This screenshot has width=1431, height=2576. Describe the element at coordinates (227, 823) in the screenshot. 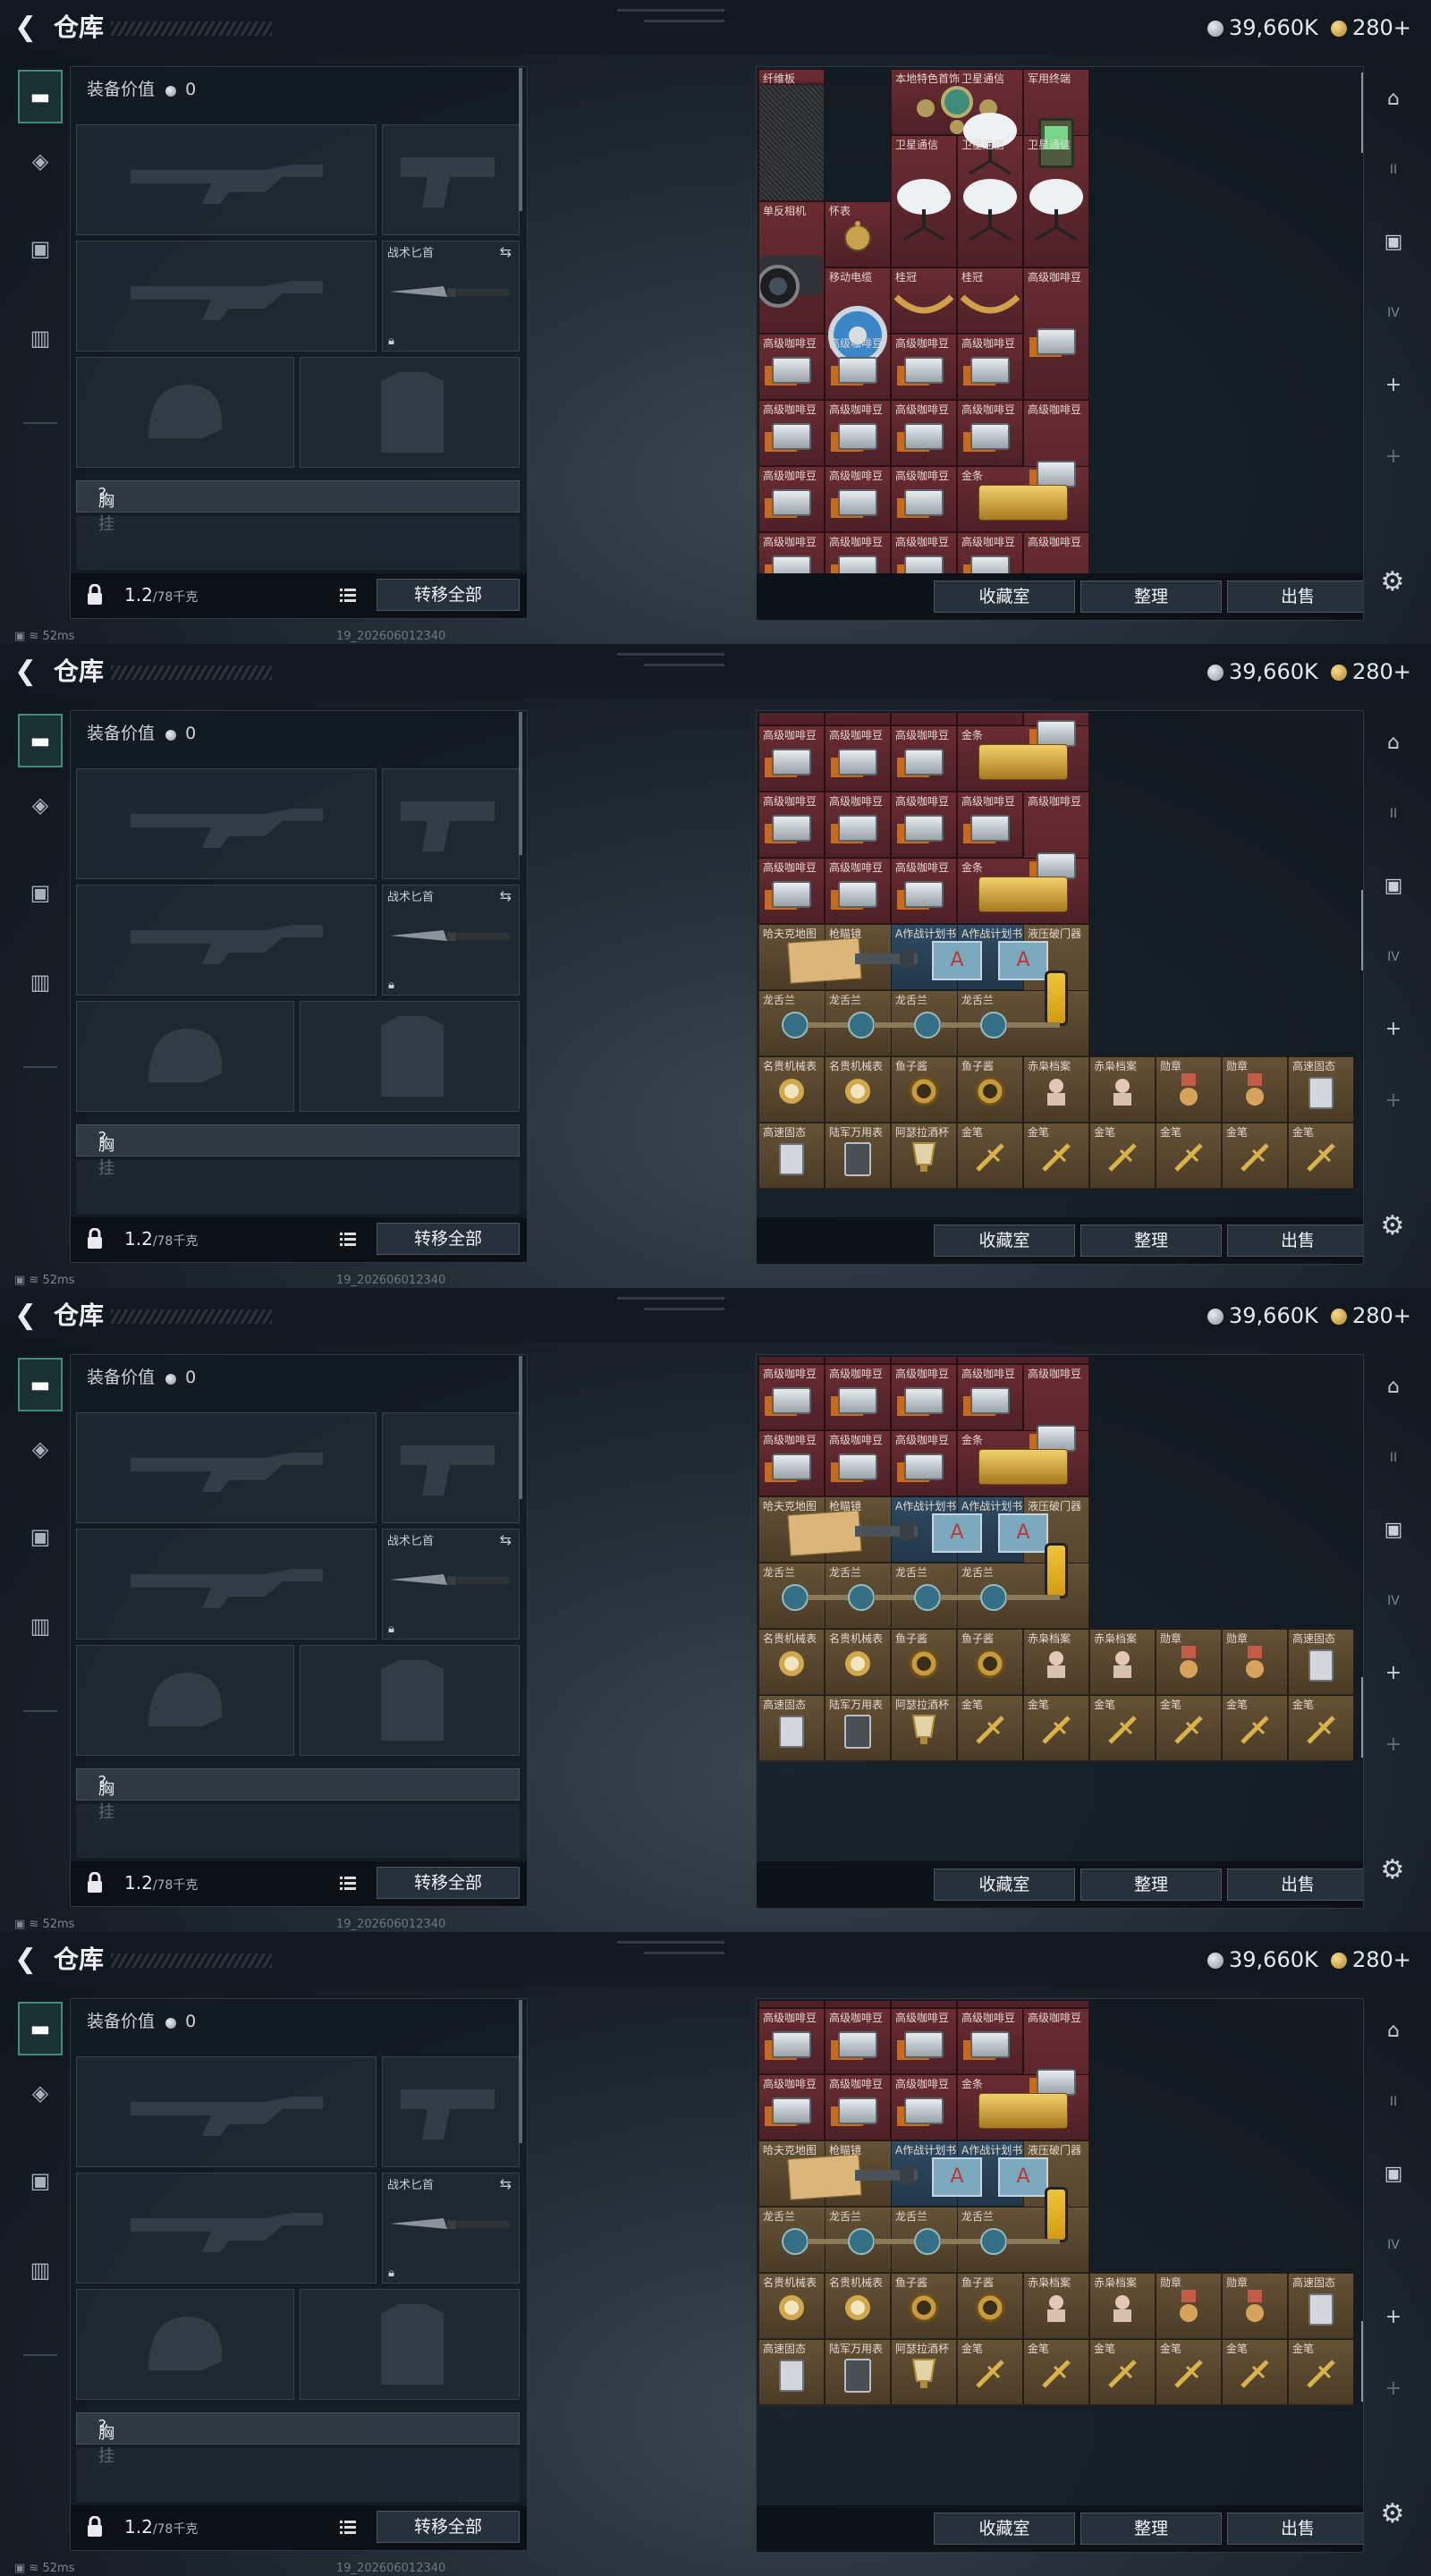

I see `primary-weapon-slot` at that location.